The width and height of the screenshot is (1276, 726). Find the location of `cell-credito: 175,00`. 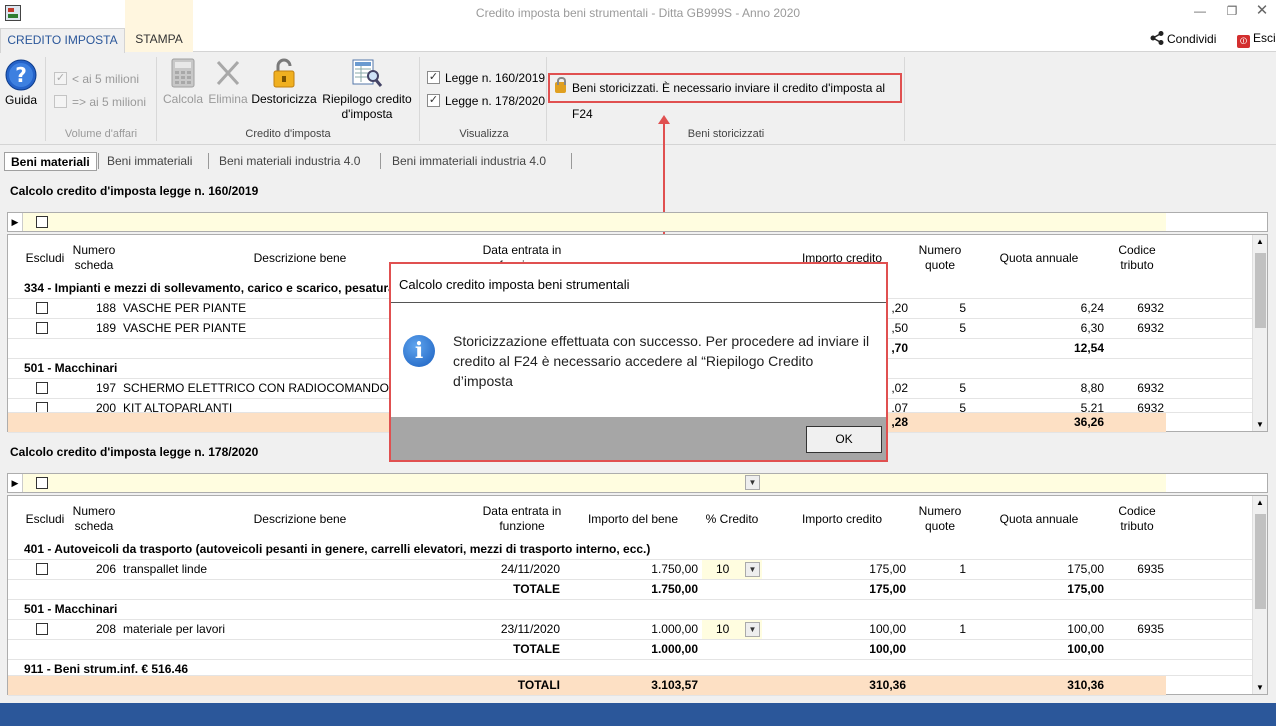

cell-credito: 175,00 is located at coordinates (887, 569).